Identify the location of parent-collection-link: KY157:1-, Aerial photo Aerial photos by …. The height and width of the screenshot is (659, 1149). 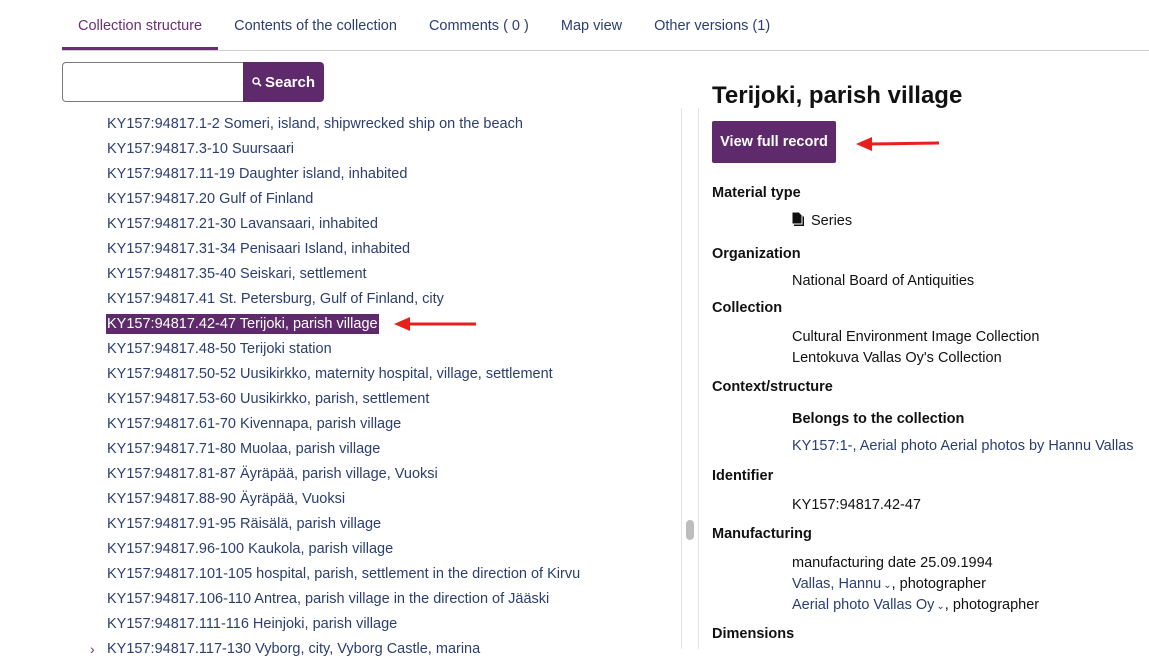
(963, 446).